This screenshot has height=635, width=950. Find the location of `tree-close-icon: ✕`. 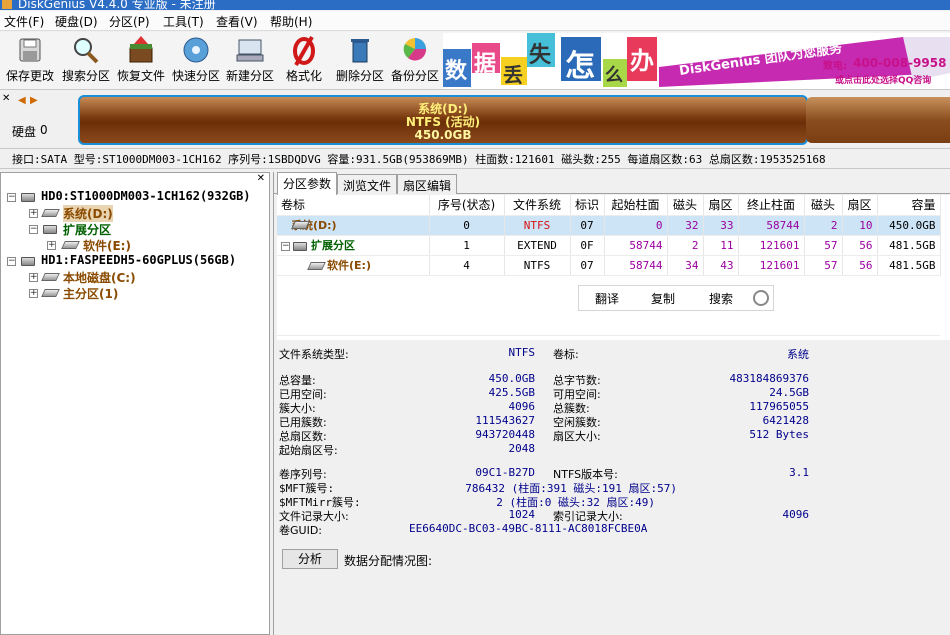

tree-close-icon: ✕ is located at coordinates (261, 178).